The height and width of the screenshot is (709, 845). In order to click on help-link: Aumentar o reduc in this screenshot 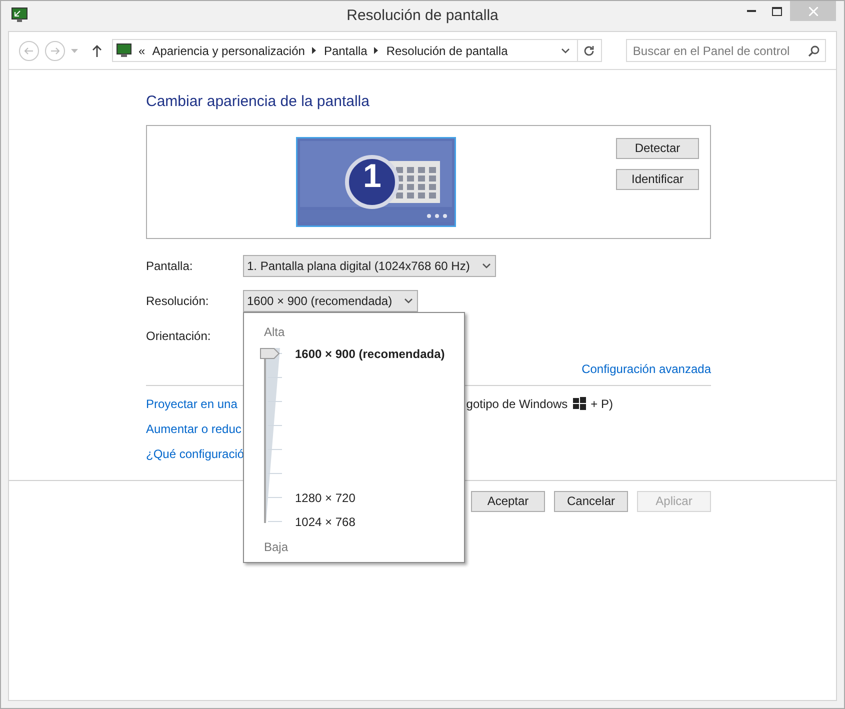, I will do `click(194, 429)`.